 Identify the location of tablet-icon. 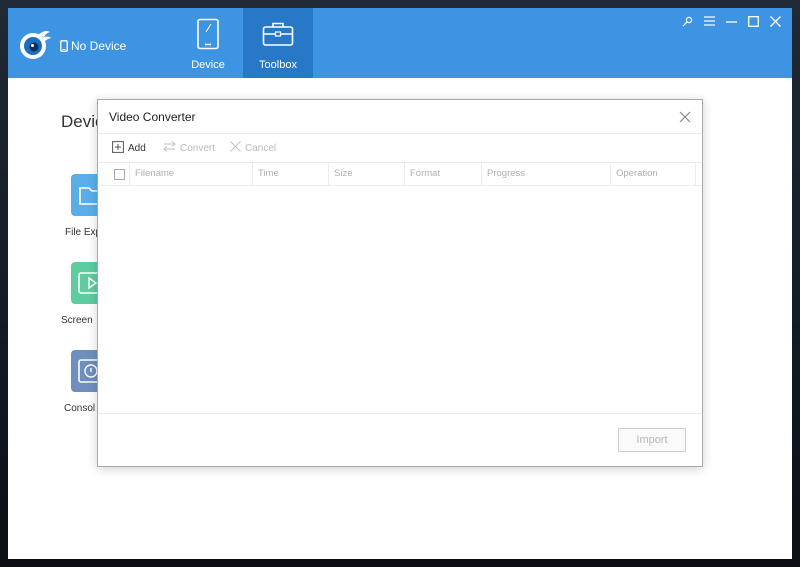
(208, 34).